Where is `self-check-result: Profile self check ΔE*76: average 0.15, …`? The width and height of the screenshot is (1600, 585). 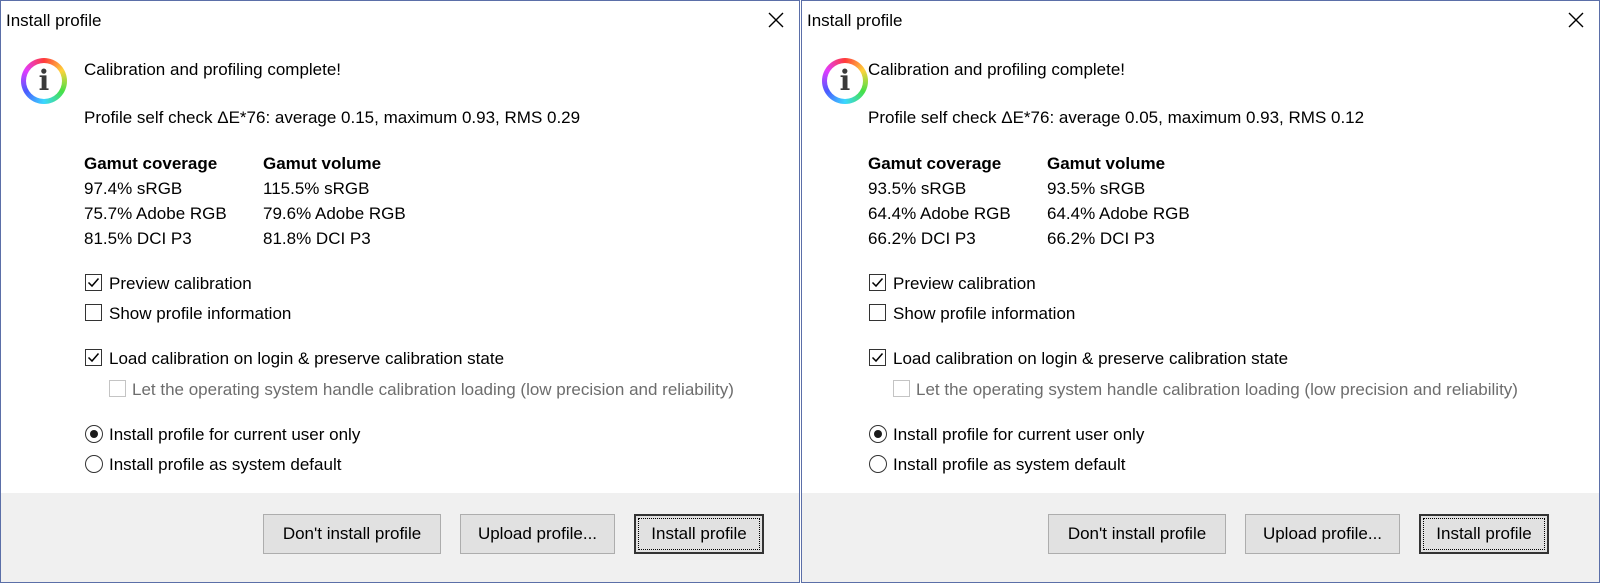
self-check-result: Profile self check ΔE*76: average 0.15, … is located at coordinates (332, 117).